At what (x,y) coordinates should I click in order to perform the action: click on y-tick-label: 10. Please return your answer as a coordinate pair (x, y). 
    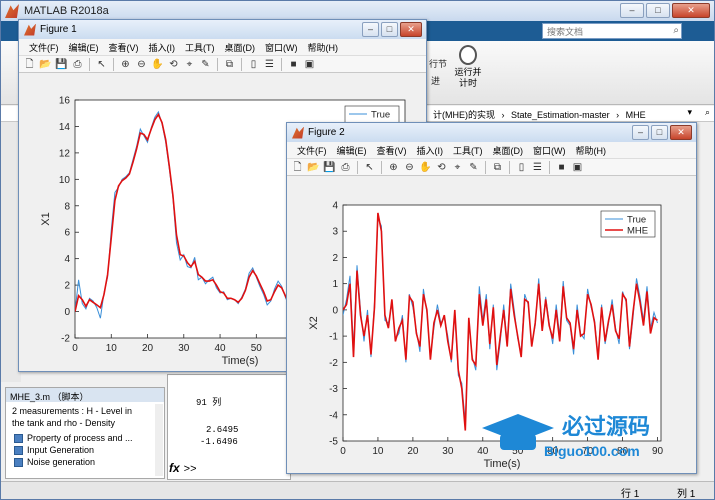
    Looking at the image, I should click on (65, 180).